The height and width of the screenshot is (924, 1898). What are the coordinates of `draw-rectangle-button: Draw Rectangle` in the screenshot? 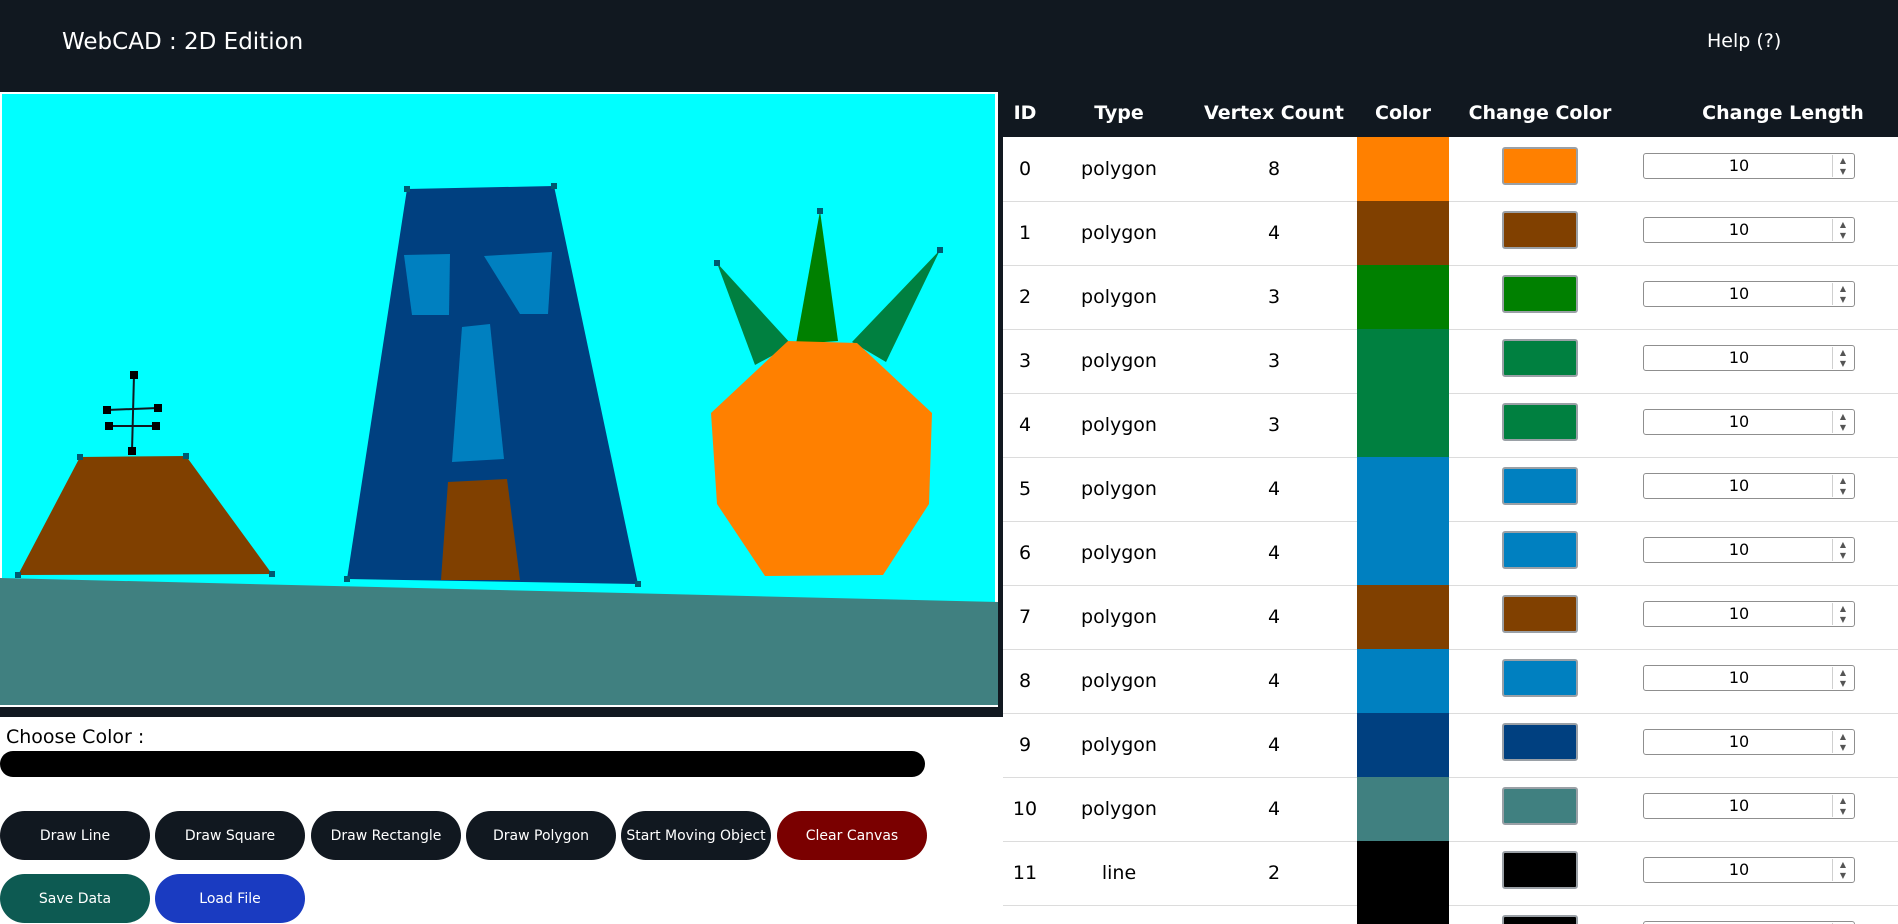 It's located at (386, 835).